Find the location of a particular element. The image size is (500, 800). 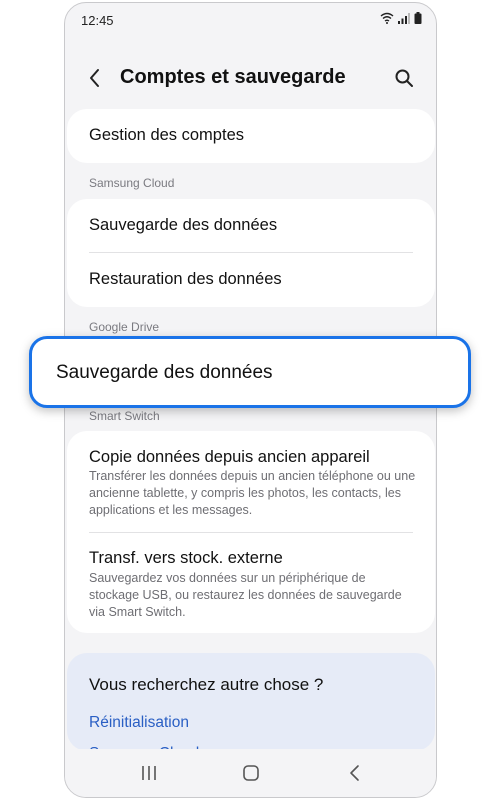

chevron-left-icon is located at coordinates (94, 78).